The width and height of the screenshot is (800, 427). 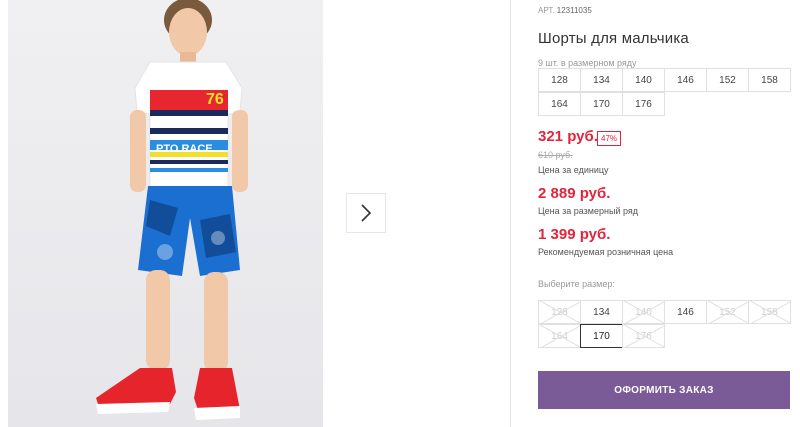 I want to click on size-option-134: 134, so click(x=601, y=312).